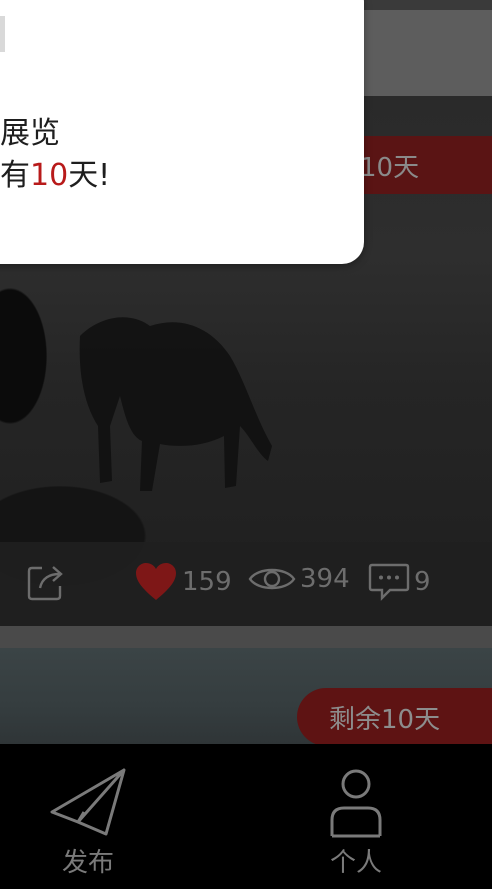 This screenshot has height=889, width=492. Describe the element at coordinates (2, 34) in the screenshot. I see `dialog-title-fragment` at that location.